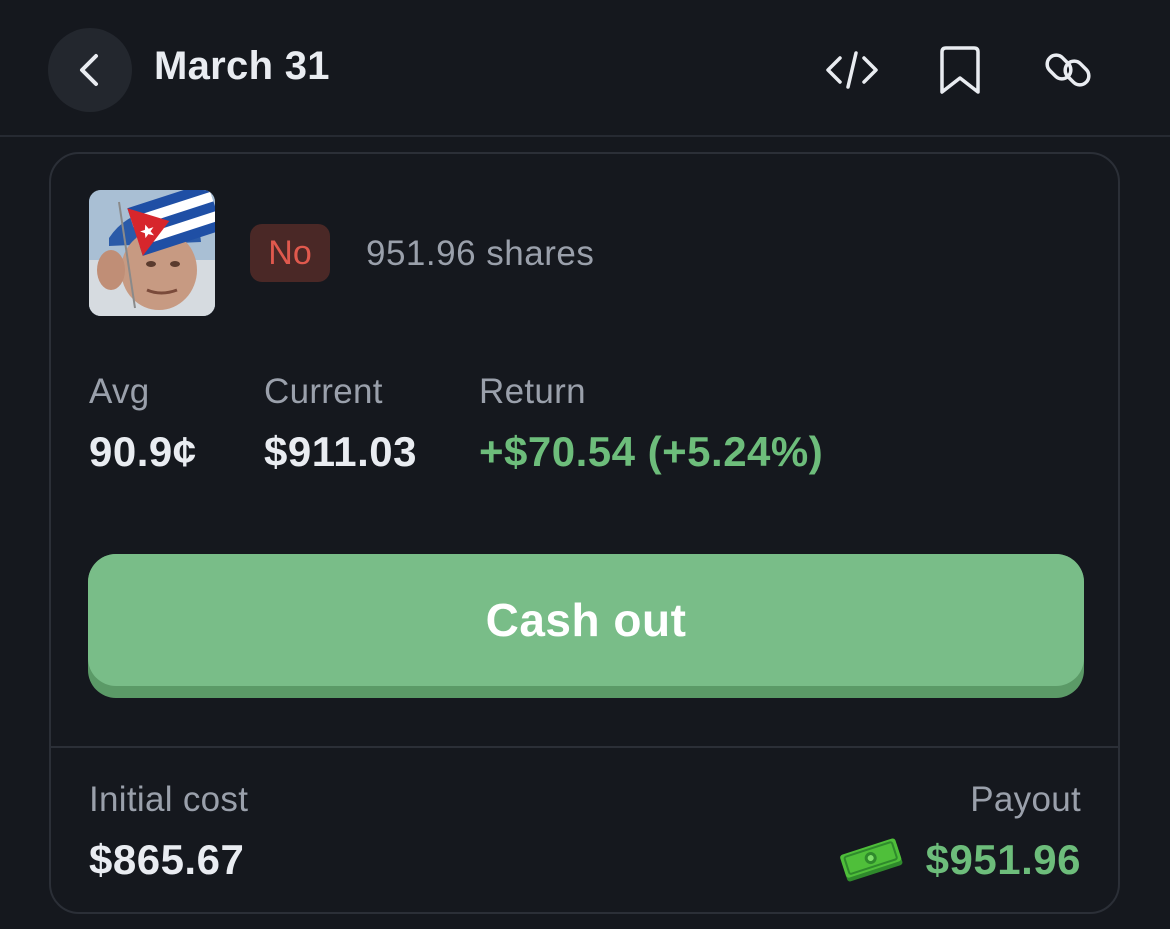  I want to click on link-icon, so click(1068, 70).